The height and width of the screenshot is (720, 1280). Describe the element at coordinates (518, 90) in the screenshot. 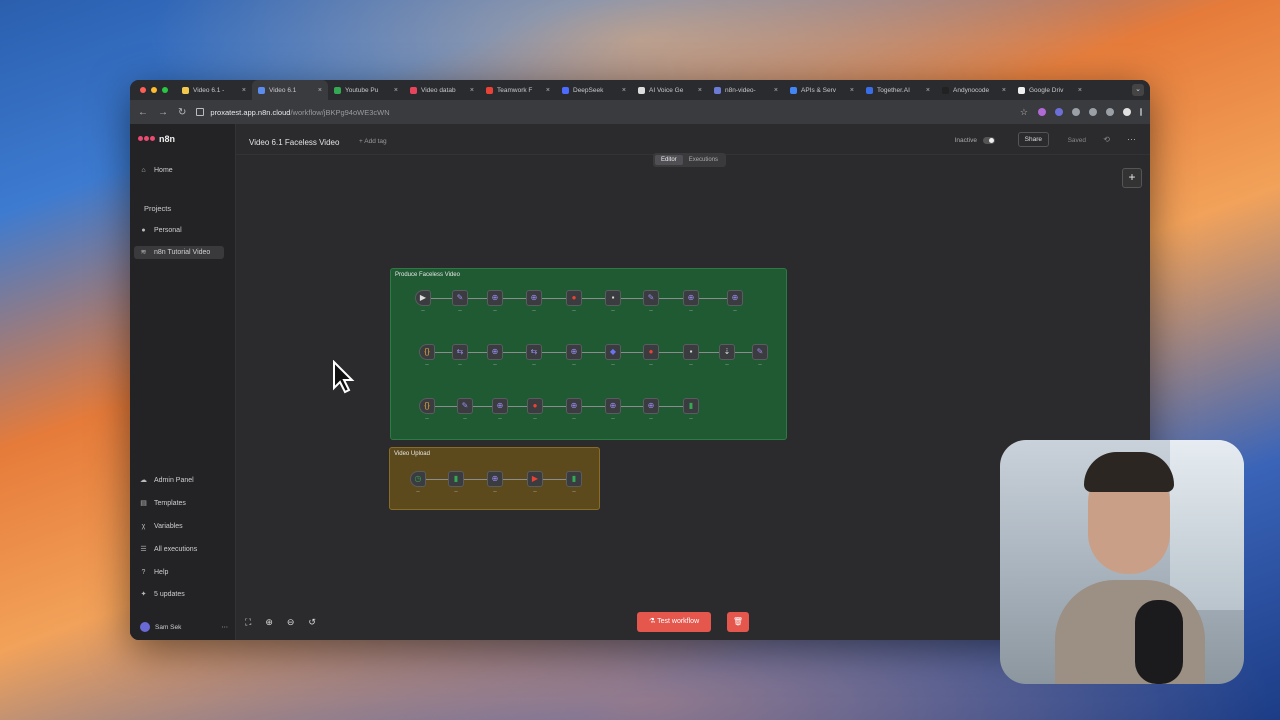

I see `browser-tab: Teamwork F ×` at that location.